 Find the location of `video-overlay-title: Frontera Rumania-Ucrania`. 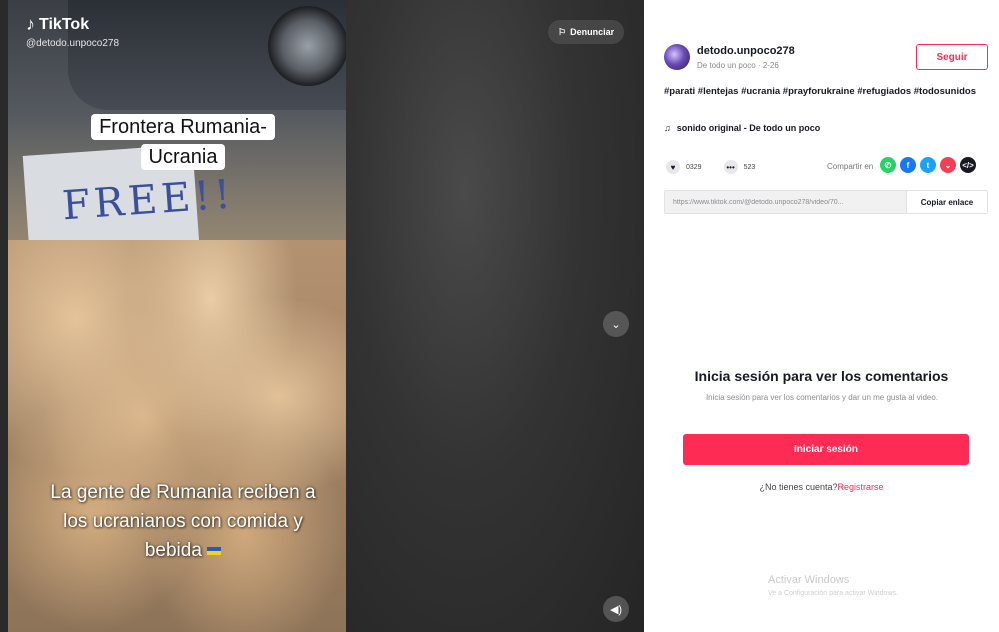

video-overlay-title: Frontera Rumania-Ucrania is located at coordinates (183, 142).